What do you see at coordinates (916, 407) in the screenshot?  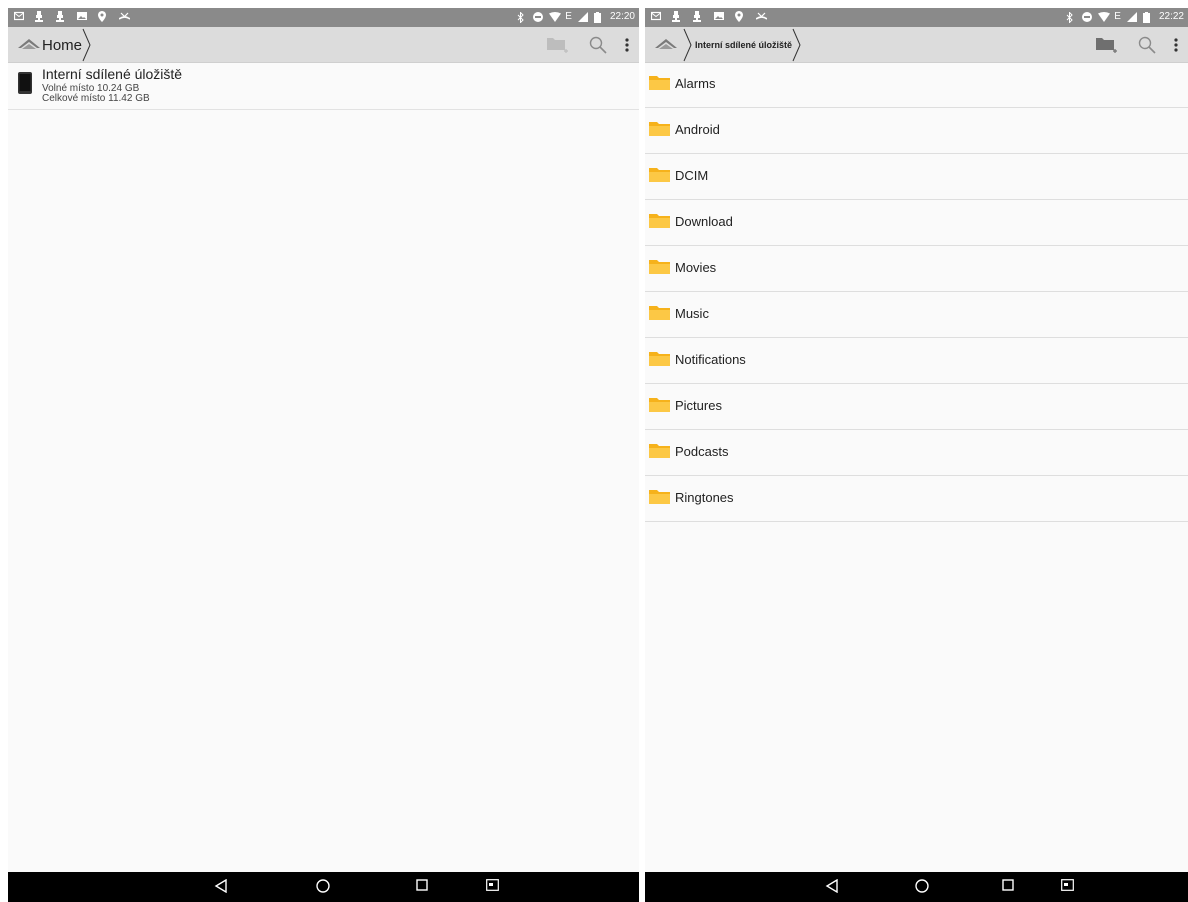 I see `folder-row: Pictures` at bounding box center [916, 407].